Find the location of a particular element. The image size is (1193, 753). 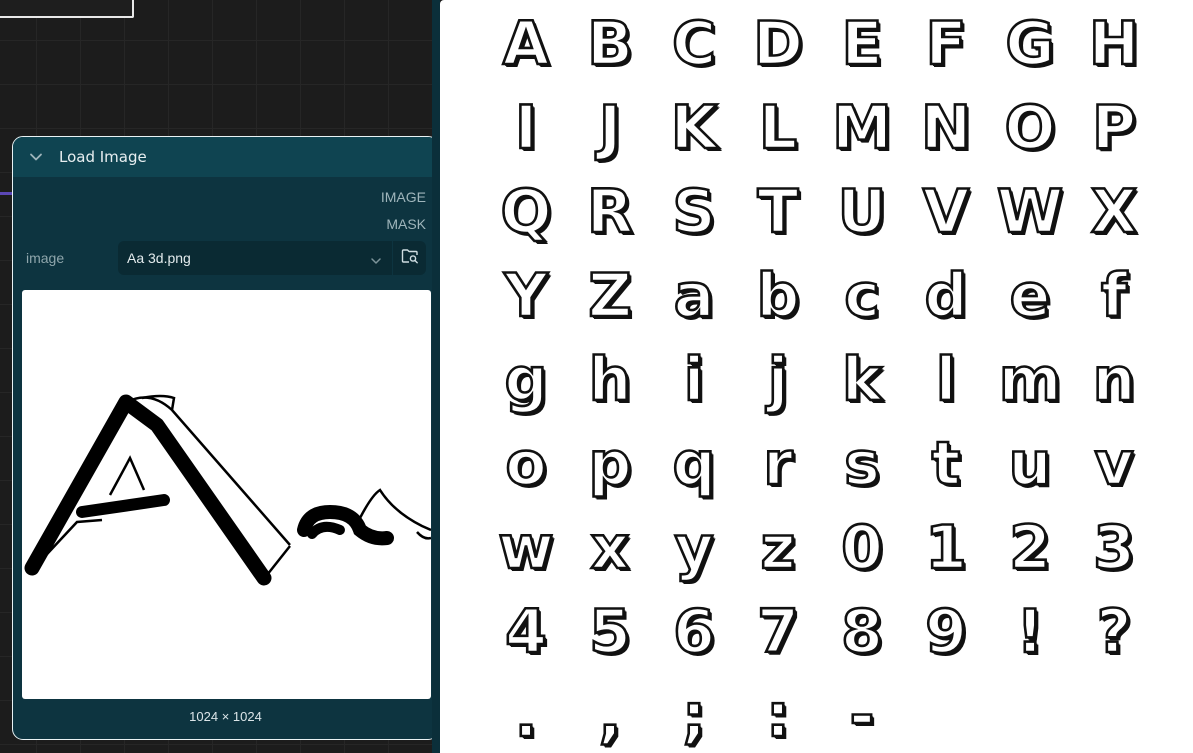

glyph: Z is located at coordinates (610, 296).